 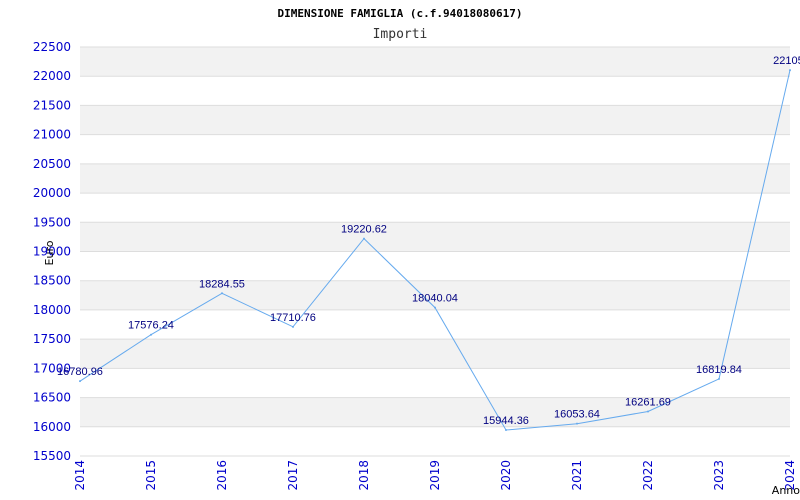 What do you see at coordinates (577, 415) in the screenshot?
I see `data-label: 16053.64` at bounding box center [577, 415].